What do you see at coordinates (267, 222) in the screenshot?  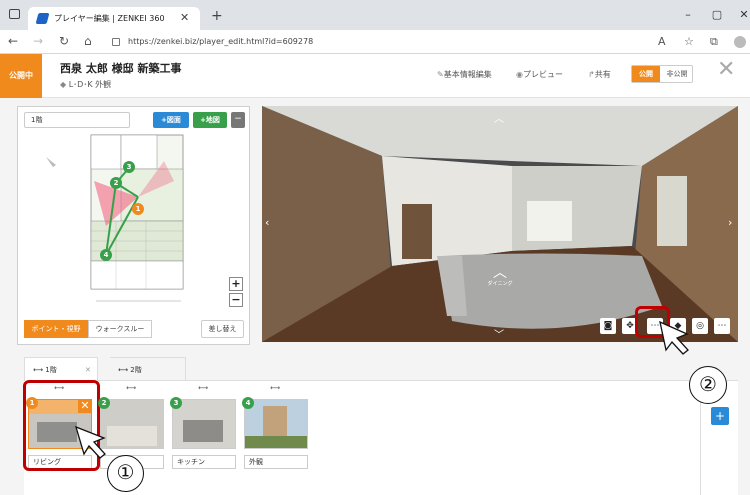 I see `pan-left-icon: ‹` at bounding box center [267, 222].